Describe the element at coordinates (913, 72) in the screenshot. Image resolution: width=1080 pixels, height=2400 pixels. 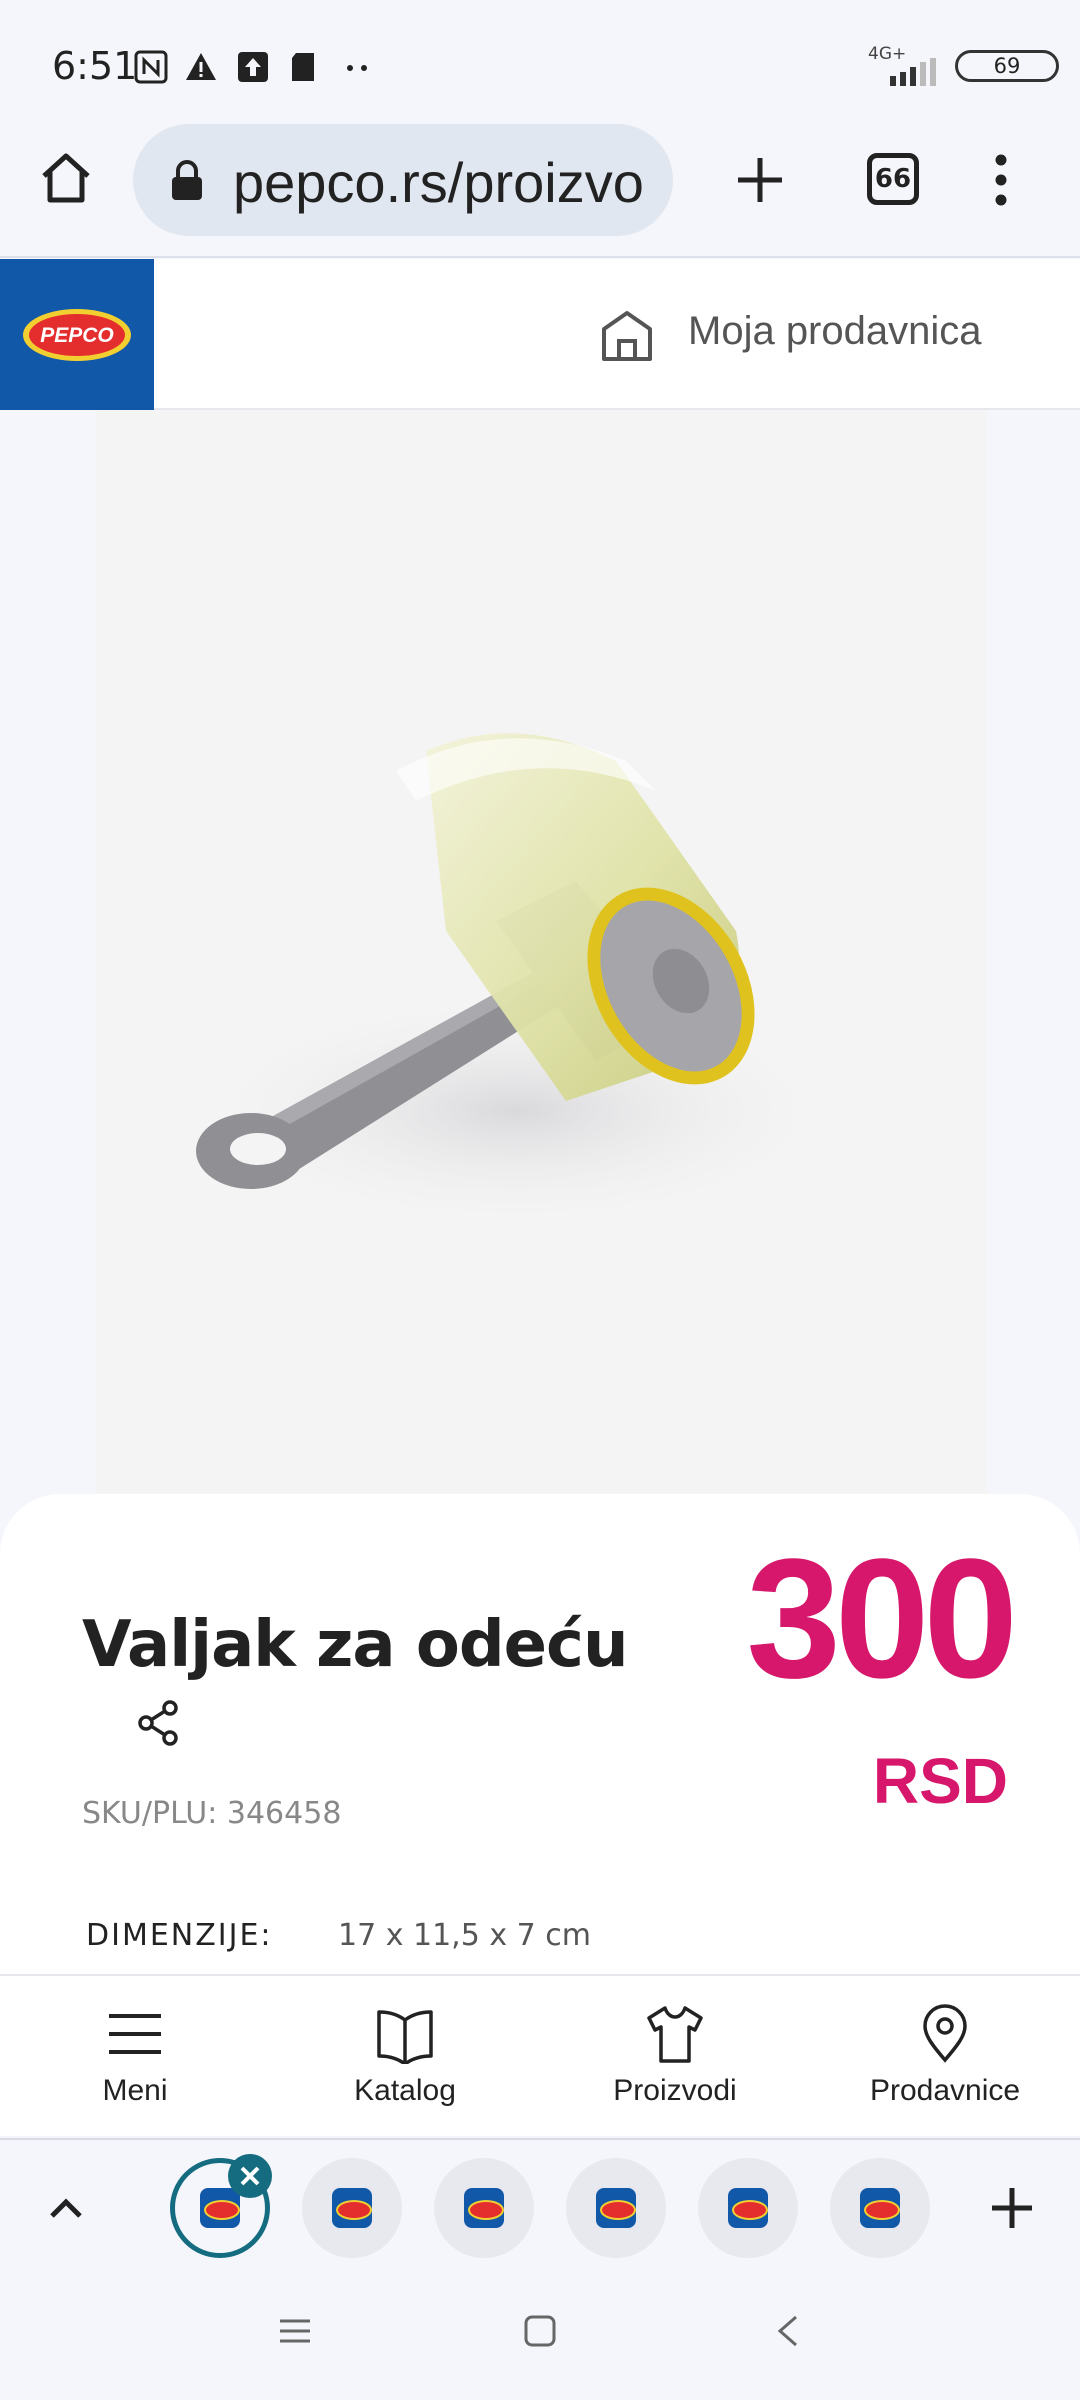
I see `signal-icon` at that location.